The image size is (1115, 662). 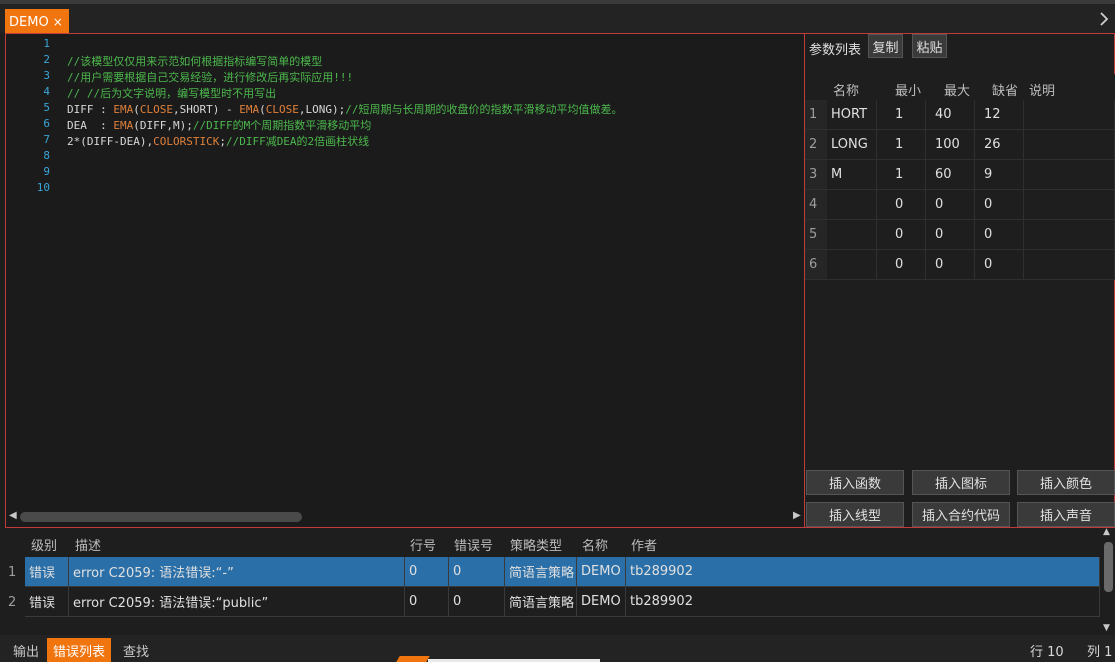 What do you see at coordinates (601, 572) in the screenshot?
I see `error-cell-name: DEMO` at bounding box center [601, 572].